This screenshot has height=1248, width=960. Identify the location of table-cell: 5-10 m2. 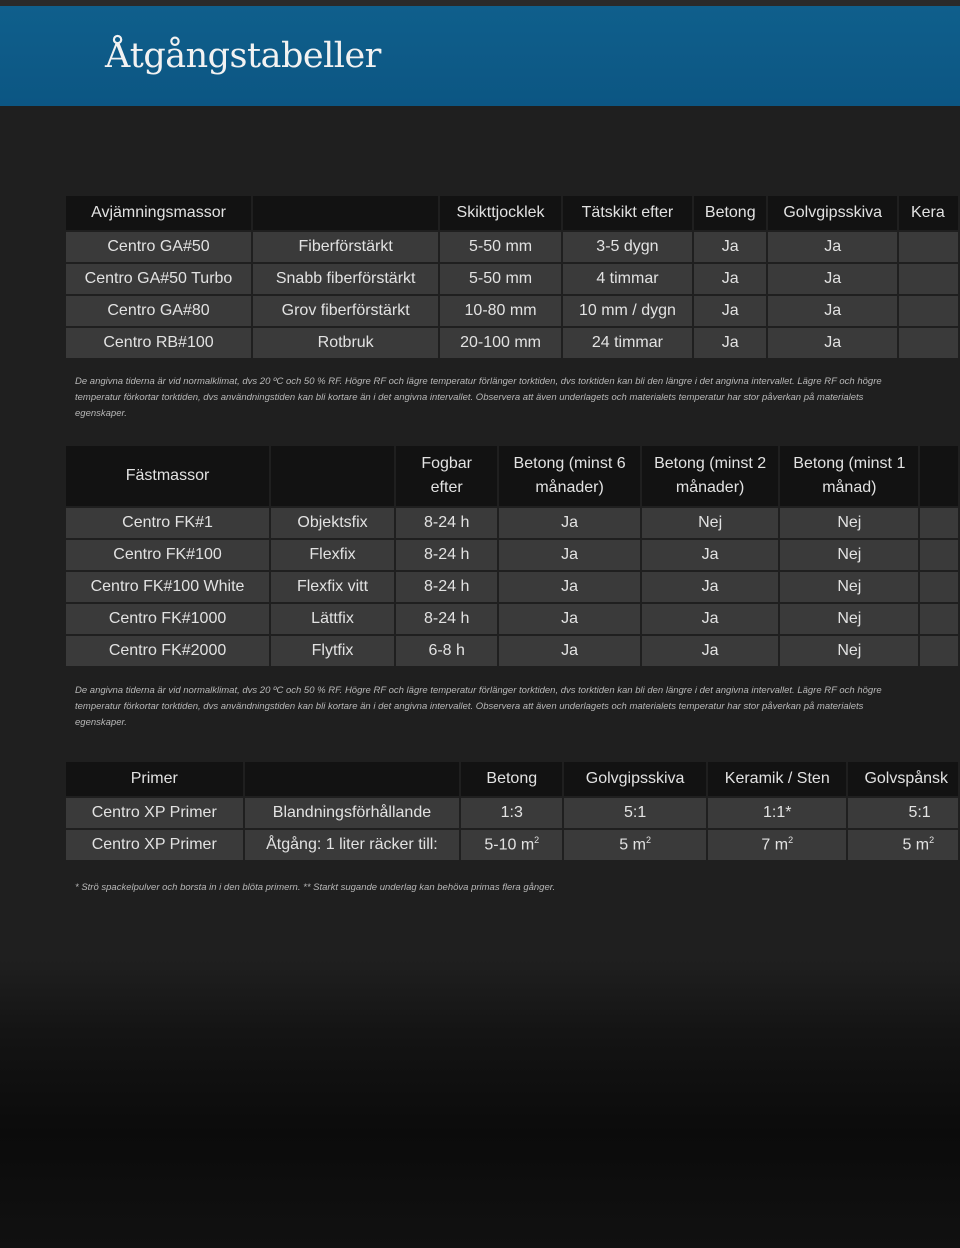
(512, 845).